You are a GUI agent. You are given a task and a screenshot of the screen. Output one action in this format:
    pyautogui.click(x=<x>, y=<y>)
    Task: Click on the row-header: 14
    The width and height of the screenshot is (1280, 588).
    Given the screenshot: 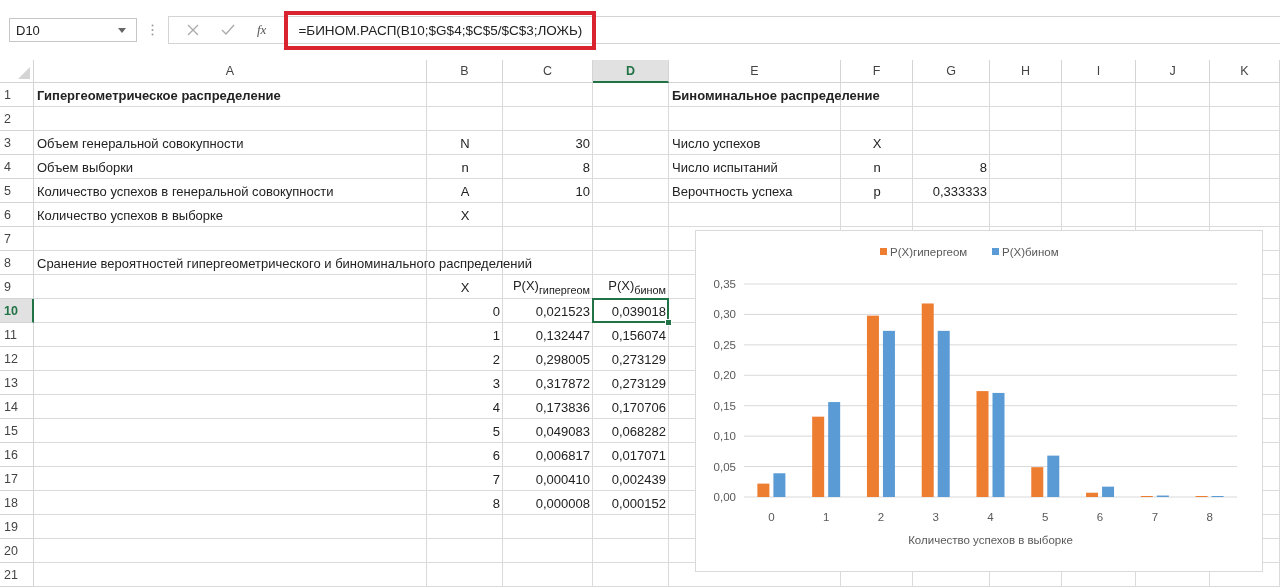 What is the action you would take?
    pyautogui.click(x=17, y=407)
    